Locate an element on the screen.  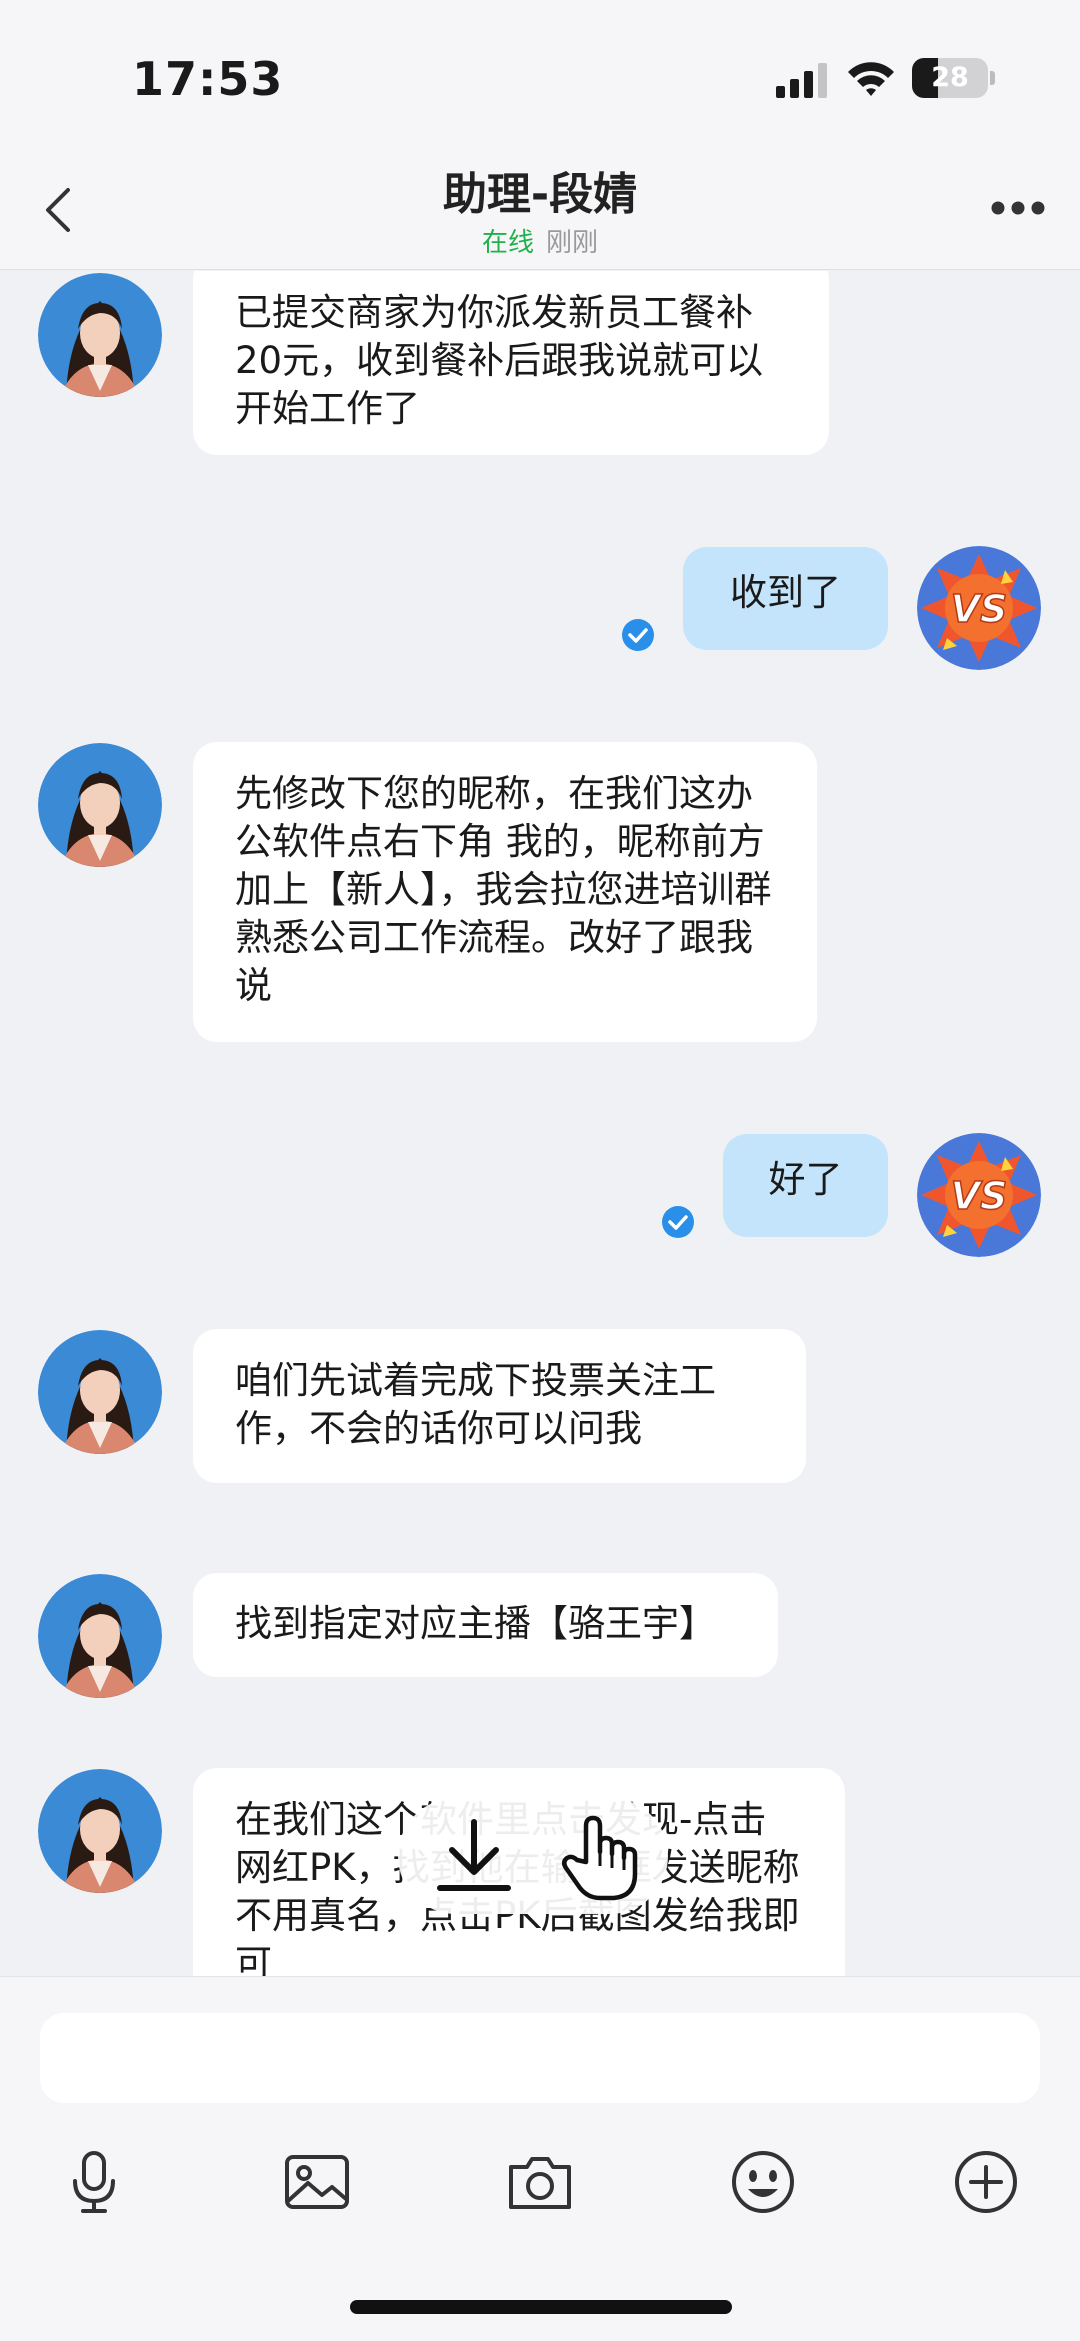
home-indicator is located at coordinates (541, 2307).